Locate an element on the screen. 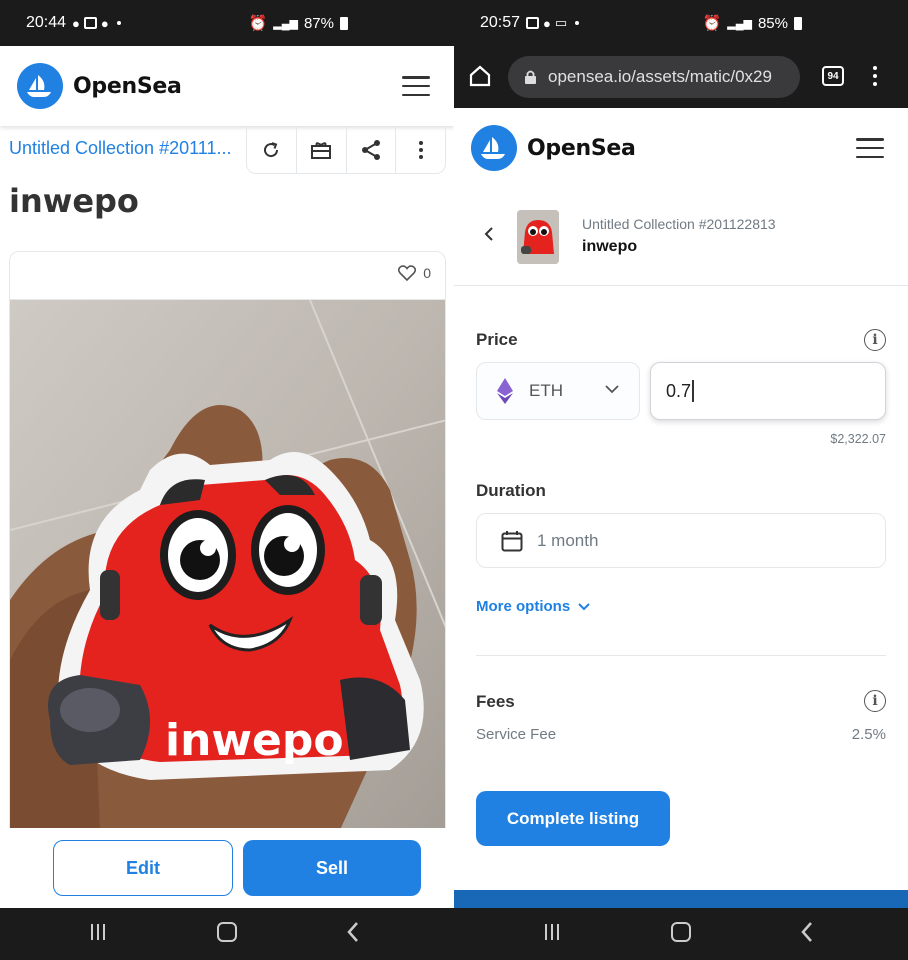 Image resolution: width=908 pixels, height=960 pixels. tab-switcher-button: 94 is located at coordinates (833, 76).